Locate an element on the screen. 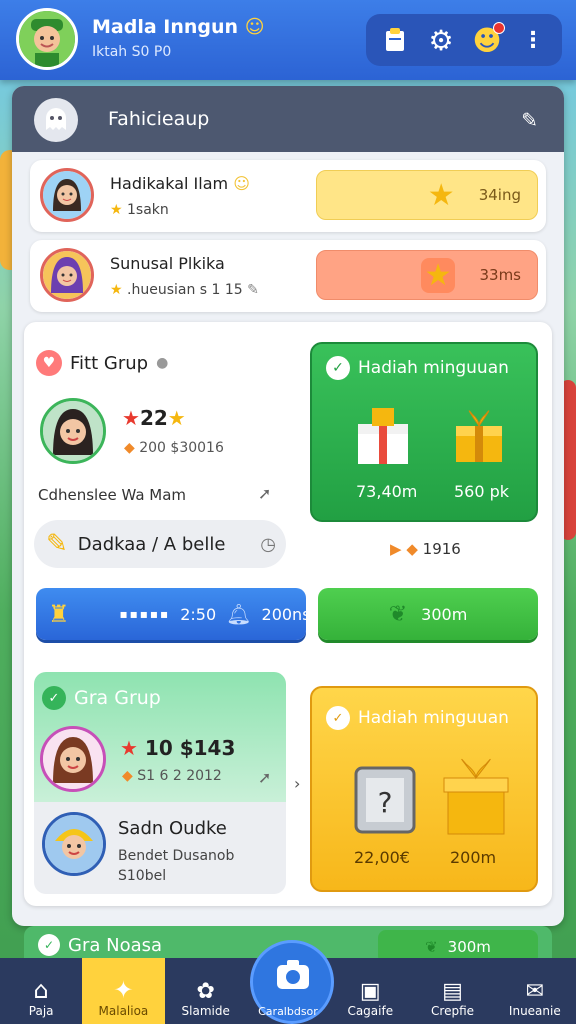 Image resolution: width=576 pixels, height=1024 pixels. box-icon: ▣ is located at coordinates (370, 991).